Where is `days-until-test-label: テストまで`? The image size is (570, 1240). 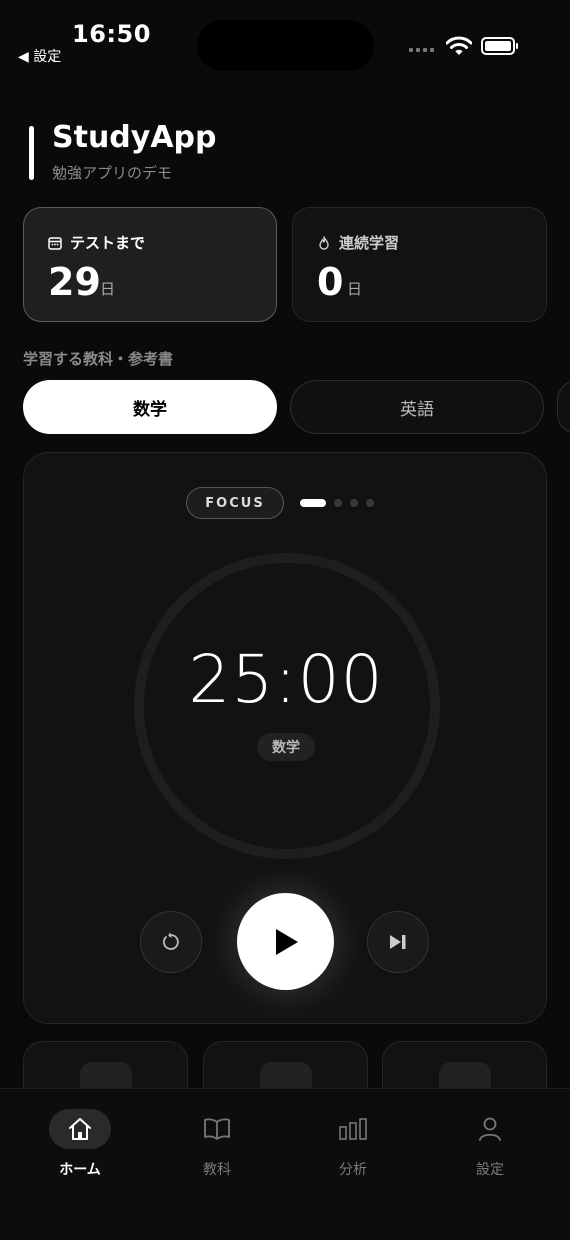 days-until-test-label: テストまで is located at coordinates (108, 243).